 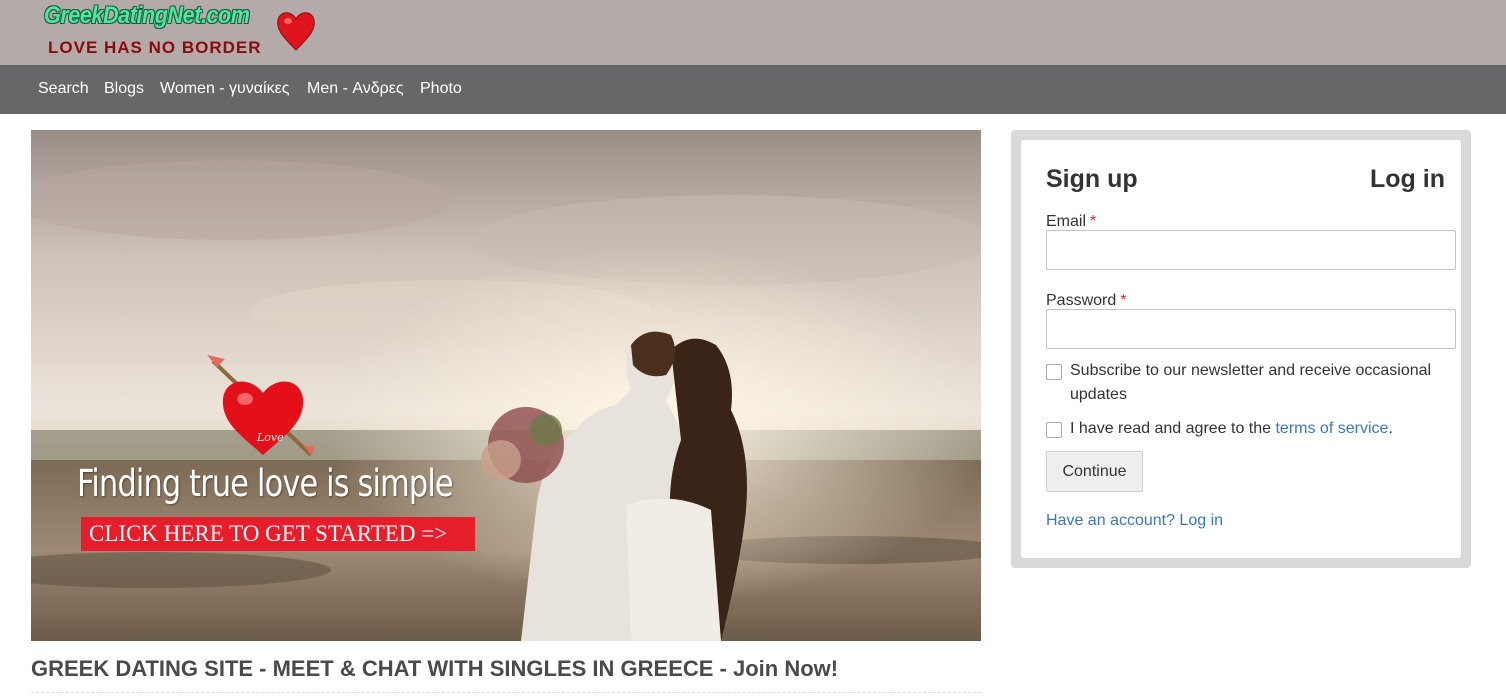 What do you see at coordinates (1251, 329) in the screenshot?
I see `password-field` at bounding box center [1251, 329].